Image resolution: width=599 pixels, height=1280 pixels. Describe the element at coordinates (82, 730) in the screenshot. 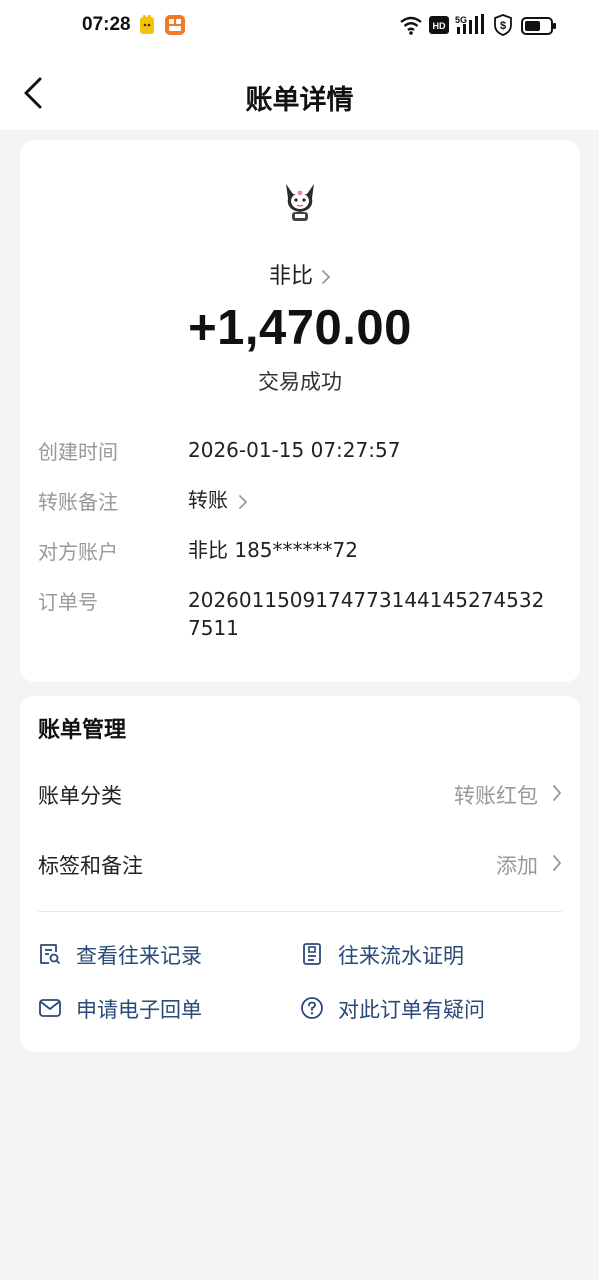

I see `section-title: 账单管理` at that location.